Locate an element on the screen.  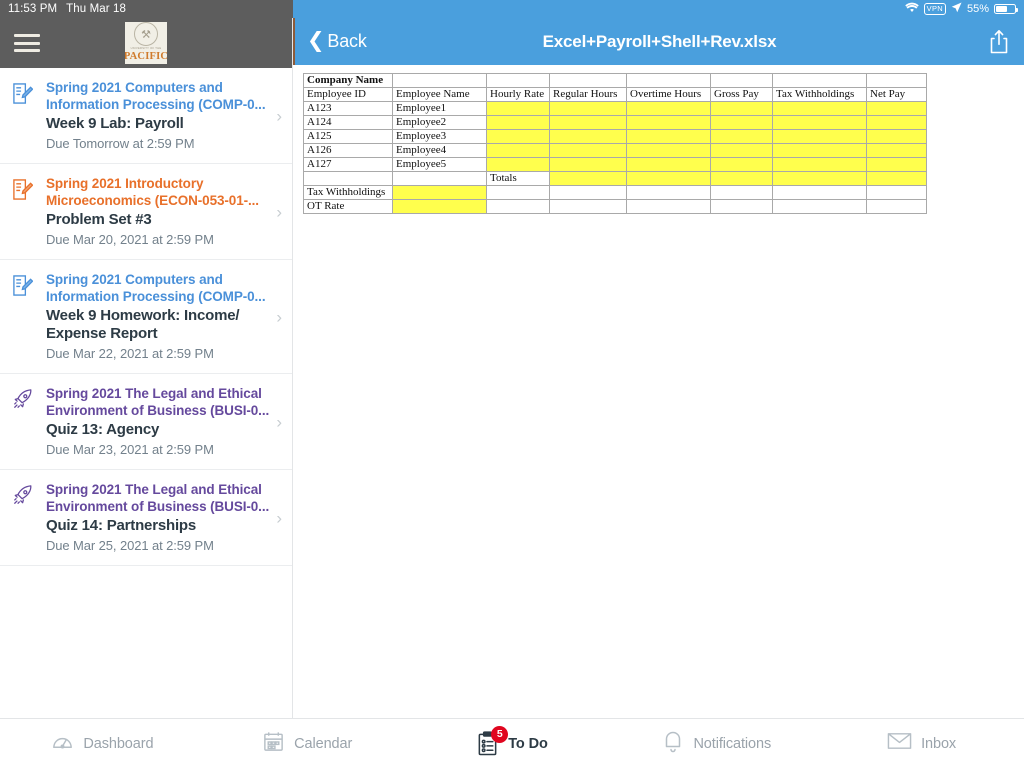
table-row: A125 Employee3 is located at coordinates (615, 136).